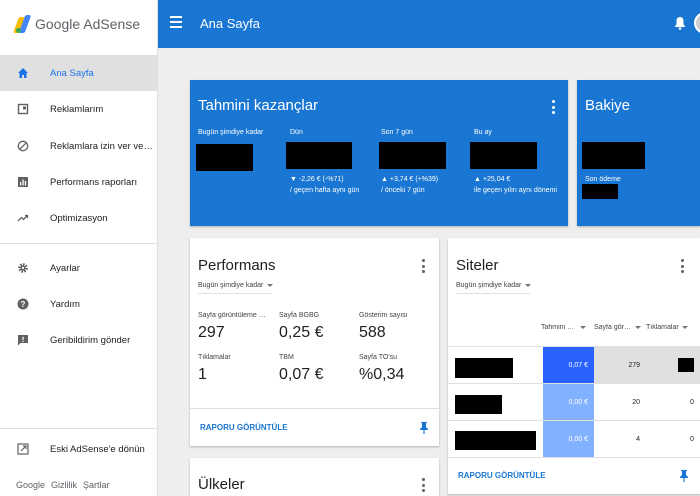 The image size is (700, 496). What do you see at coordinates (214, 357) in the screenshot?
I see `clicks-label: Tıklamalar` at bounding box center [214, 357].